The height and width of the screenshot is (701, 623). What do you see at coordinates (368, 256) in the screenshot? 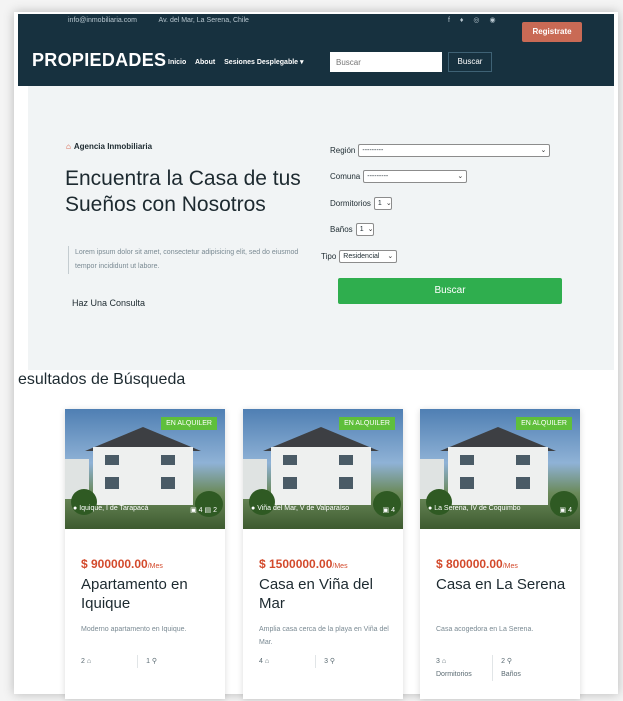
I see `type-select: Residencial ⌄` at bounding box center [368, 256].